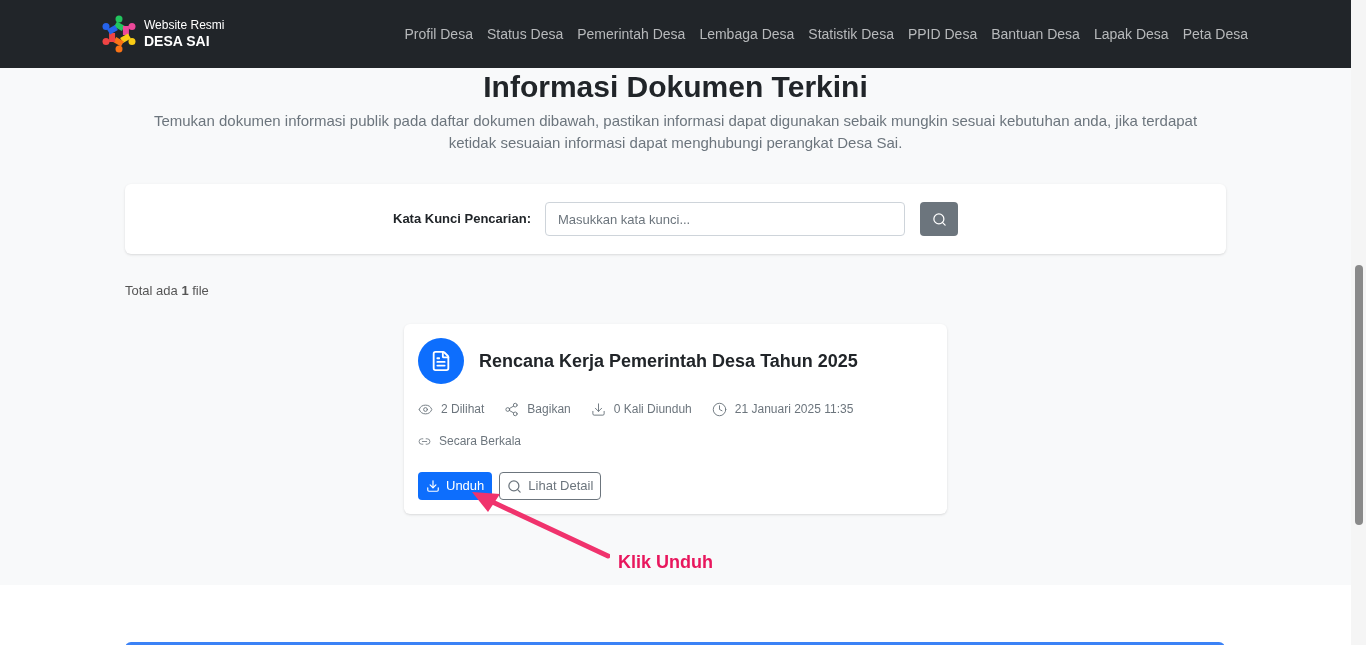  What do you see at coordinates (462, 219) in the screenshot?
I see `search-label: Kata Kunci Pencarian:` at bounding box center [462, 219].